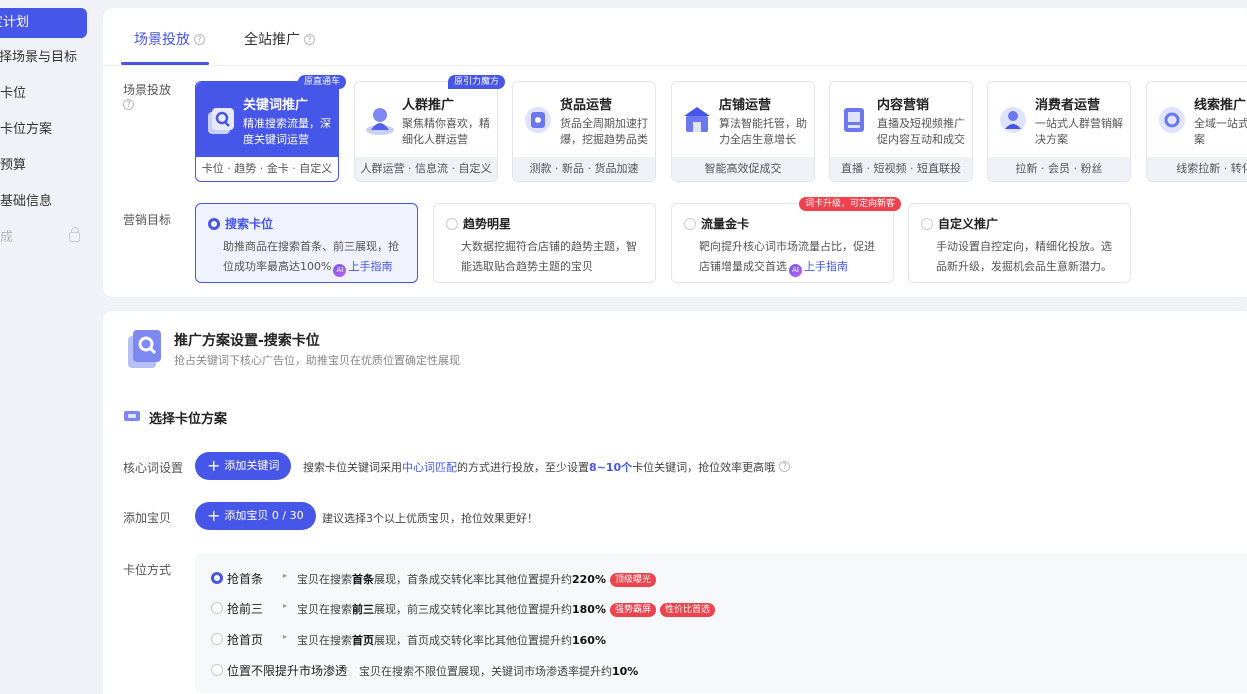  What do you see at coordinates (499, 671) in the screenshot?
I see `mode-desc: 宝贝在搜索不限位置展现，关键词市场渗透率提升约10%` at bounding box center [499, 671].